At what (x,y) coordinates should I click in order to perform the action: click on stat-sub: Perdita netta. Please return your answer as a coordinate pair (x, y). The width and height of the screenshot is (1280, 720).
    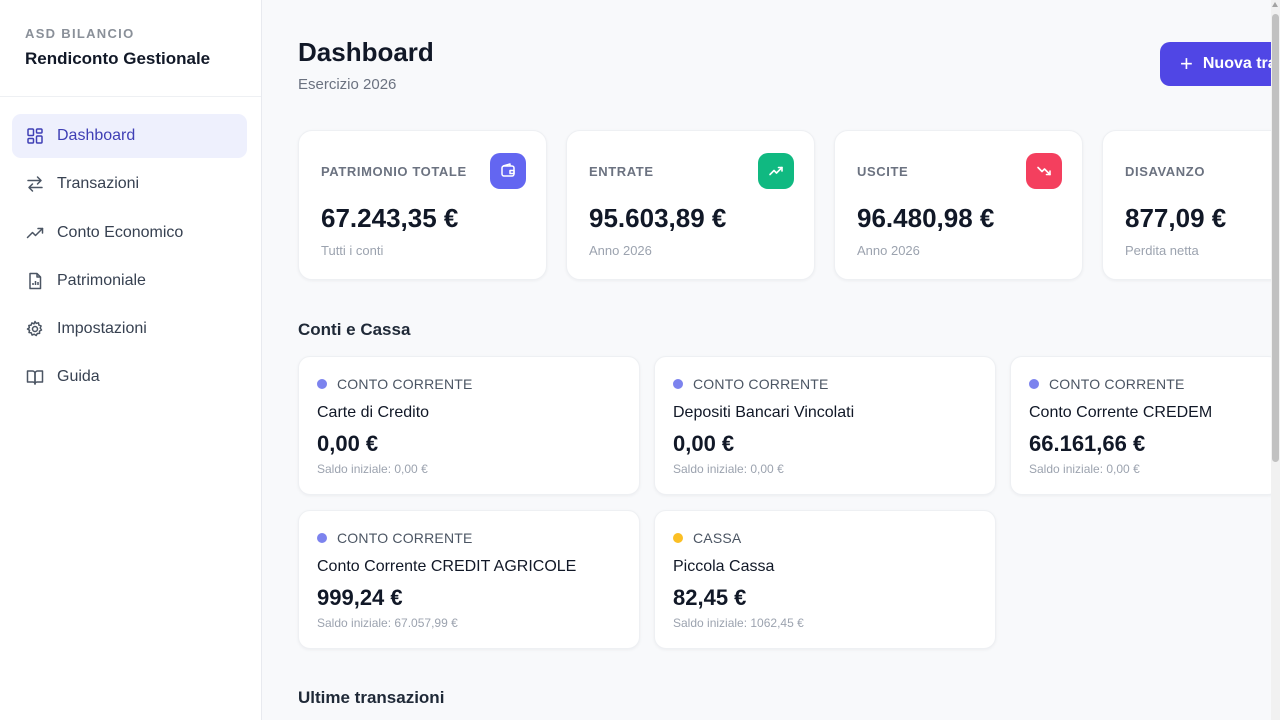
    Looking at the image, I should click on (1162, 250).